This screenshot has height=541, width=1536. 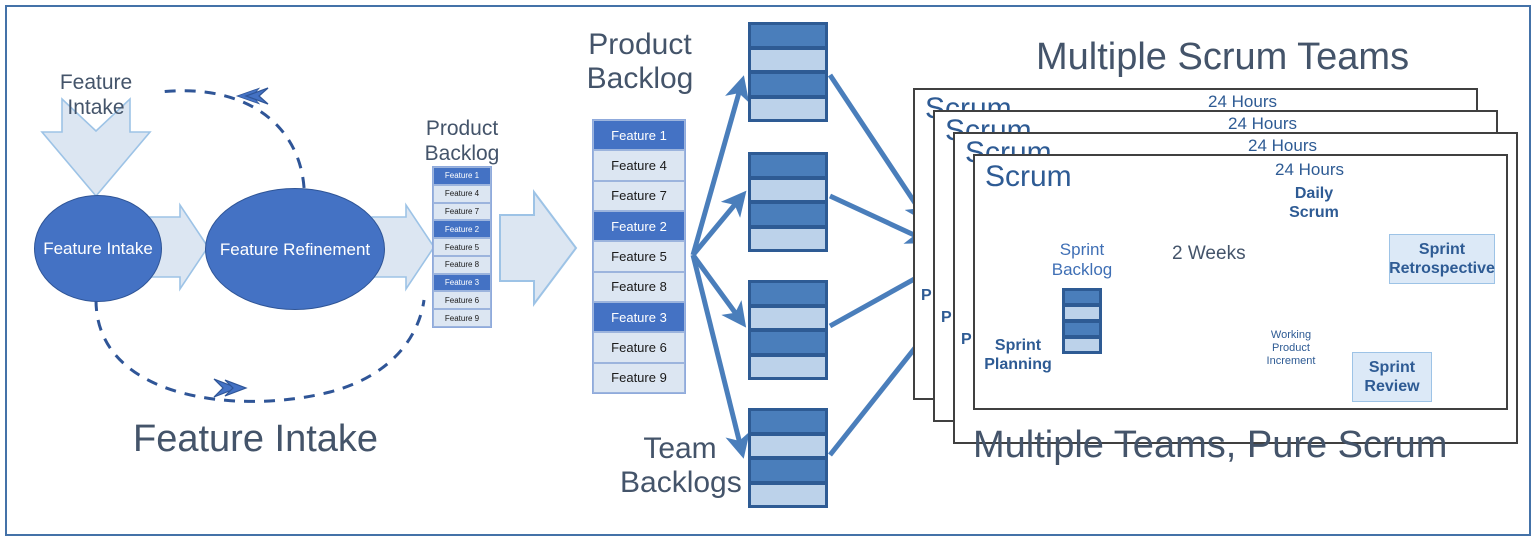 I want to click on product-backlog-title-line1: Product, so click(x=640, y=44).